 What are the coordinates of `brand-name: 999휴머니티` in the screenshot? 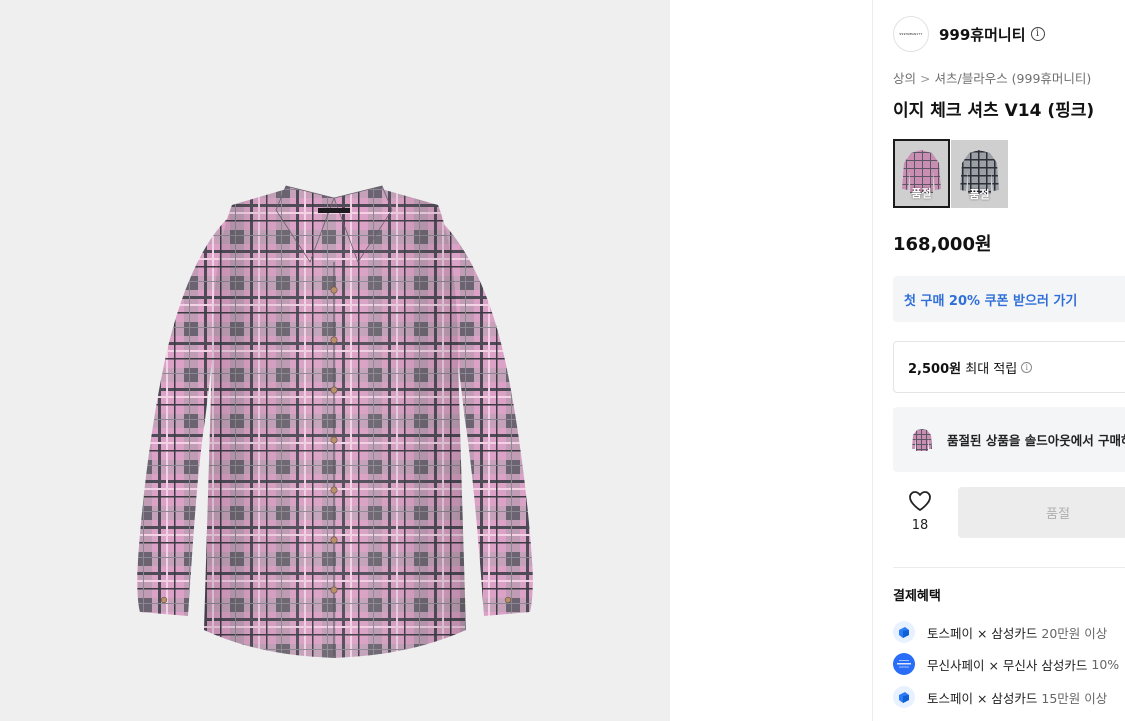 It's located at (982, 34).